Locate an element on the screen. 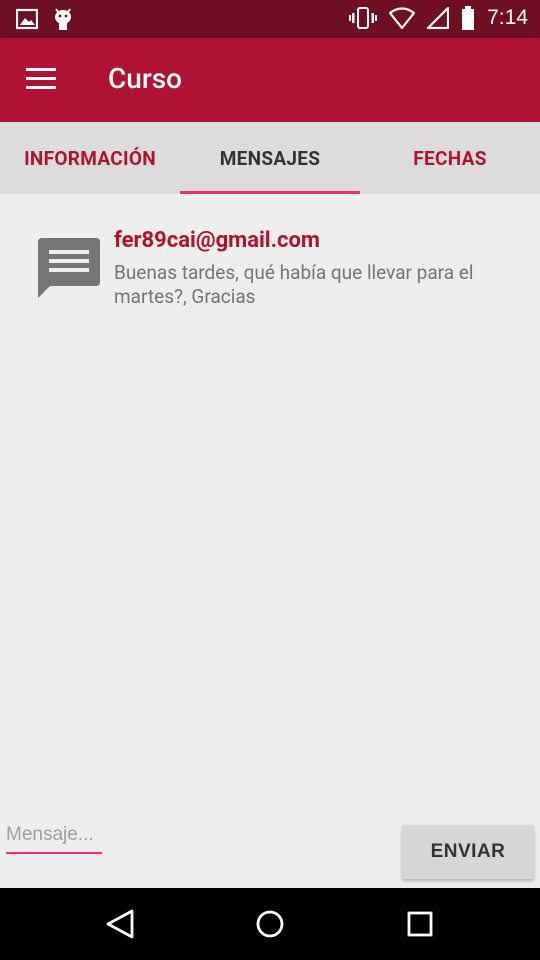 This screenshot has width=540, height=960. status-left-icons is located at coordinates (45, 19).